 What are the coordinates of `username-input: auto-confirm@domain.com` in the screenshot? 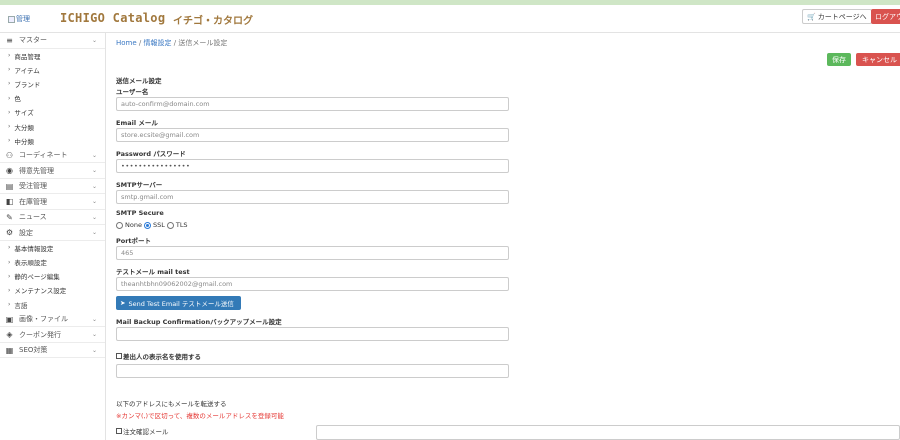 It's located at (312, 104).